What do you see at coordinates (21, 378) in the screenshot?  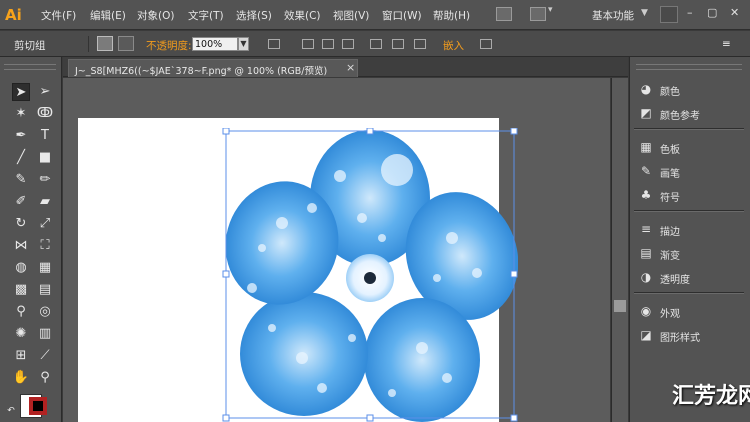 I see `hand-tool-icon: ✋` at bounding box center [21, 378].